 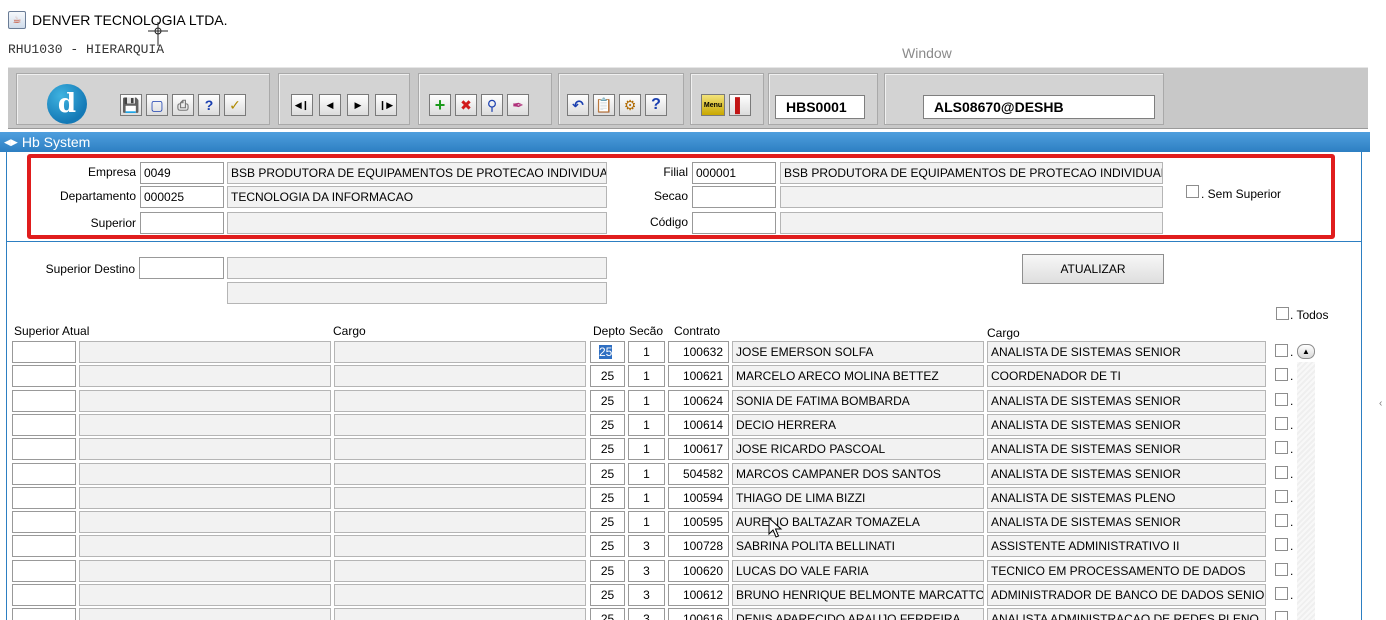 What do you see at coordinates (417, 293) in the screenshot?
I see `superior-destino-cargo-field` at bounding box center [417, 293].